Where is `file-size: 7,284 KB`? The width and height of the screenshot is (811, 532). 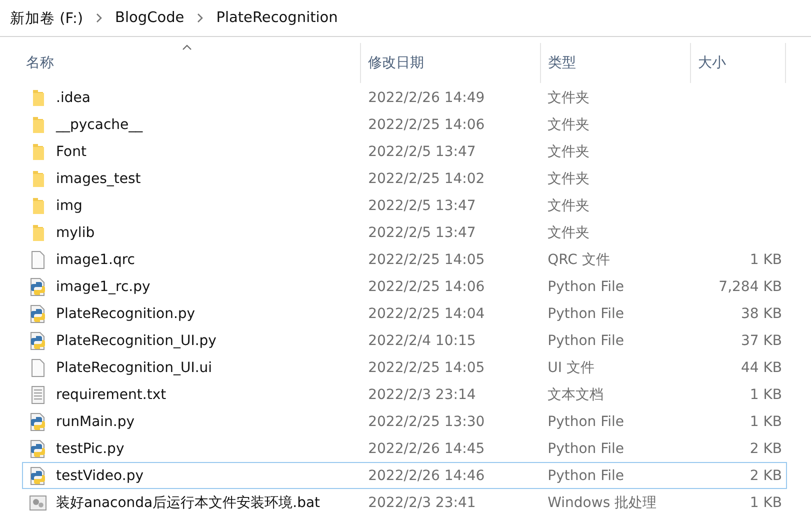
file-size: 7,284 KB is located at coordinates (750, 286).